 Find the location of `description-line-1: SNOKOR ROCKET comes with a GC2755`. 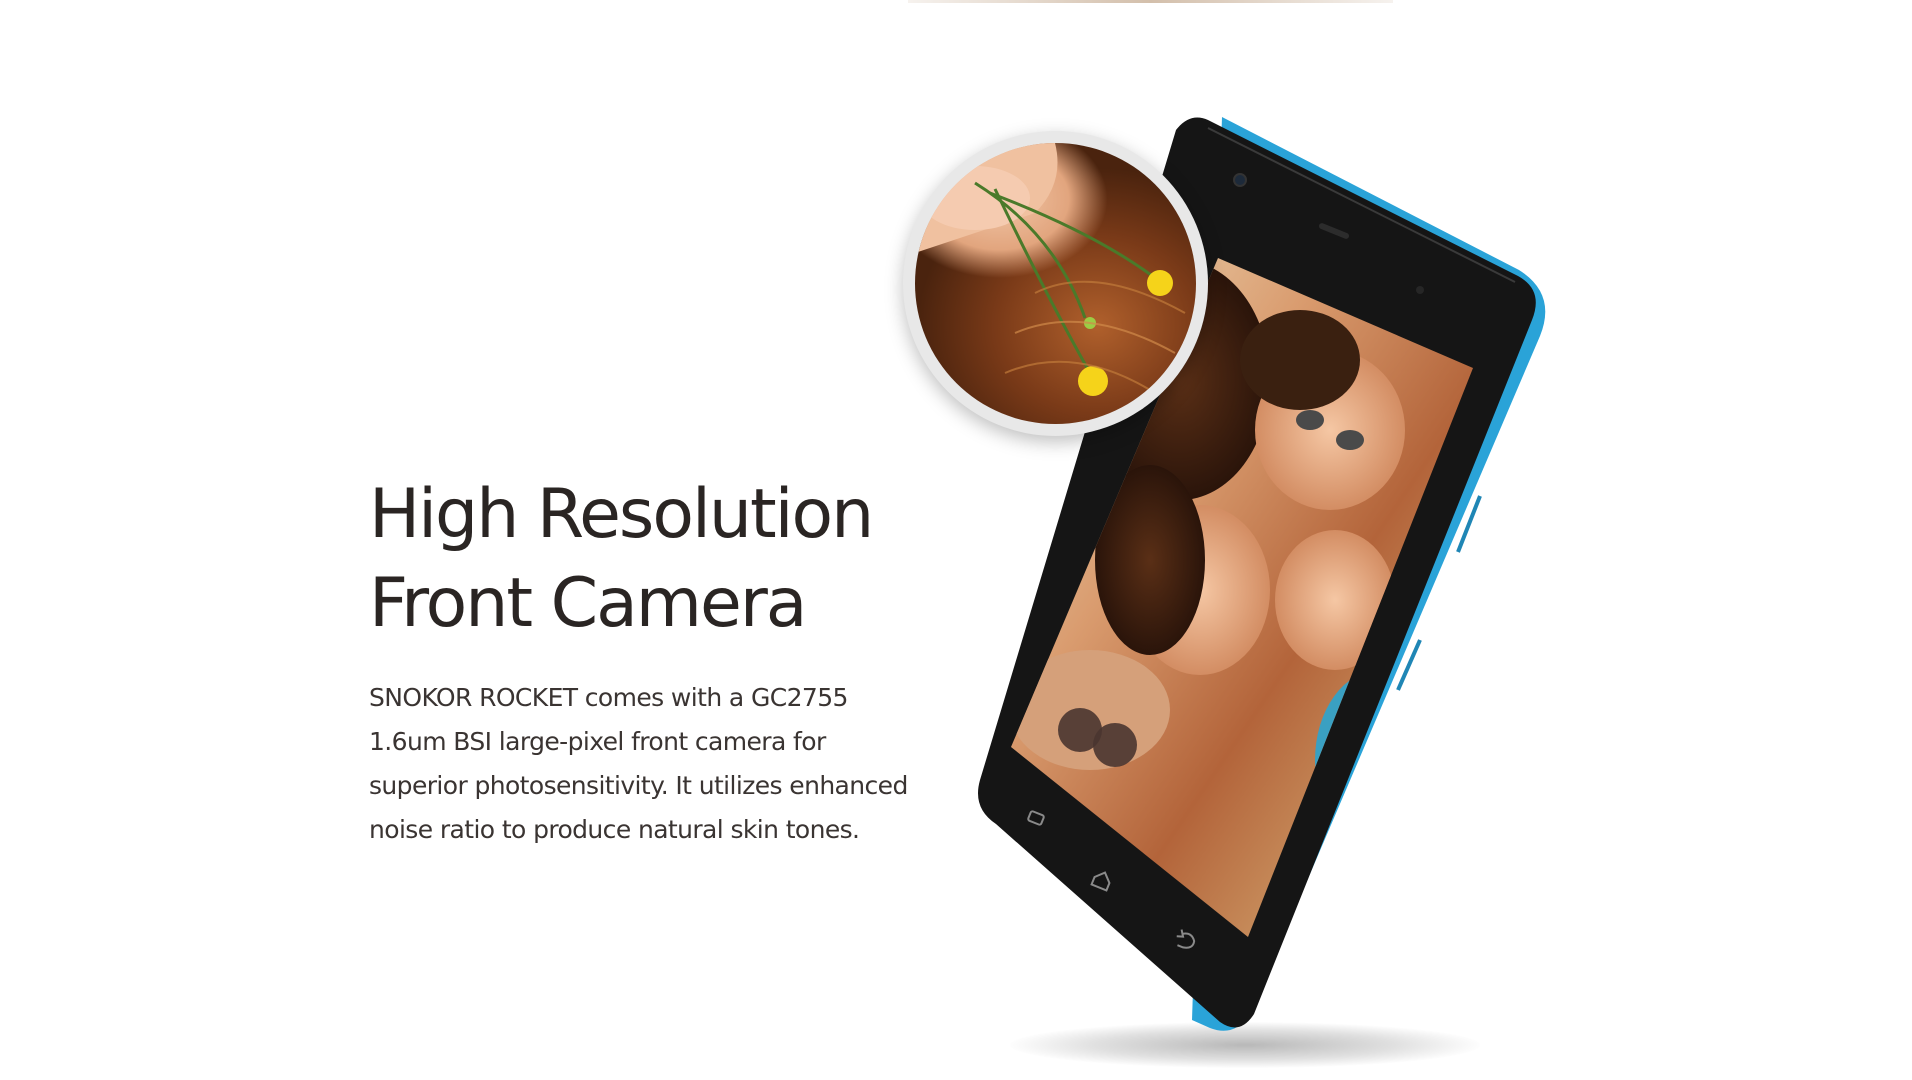

description-line-1: SNOKOR ROCKET comes with a GC2755 is located at coordinates (608, 697).